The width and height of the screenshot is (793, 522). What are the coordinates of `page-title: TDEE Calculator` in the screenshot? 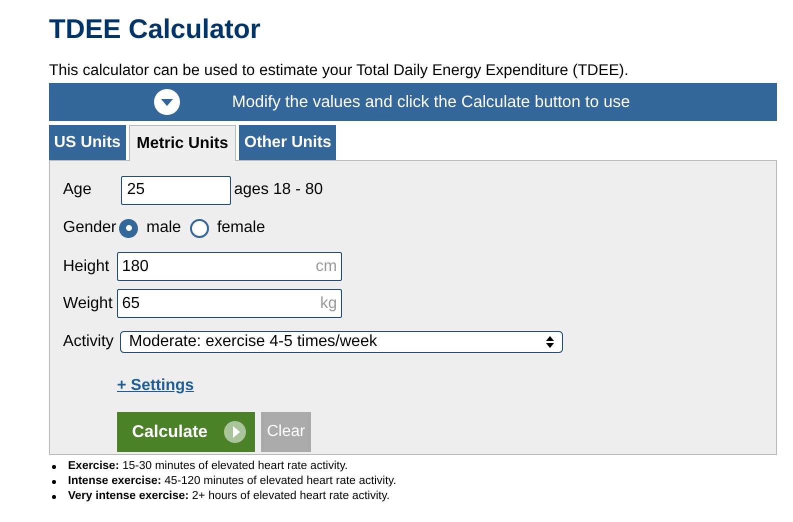 It's located at (155, 29).